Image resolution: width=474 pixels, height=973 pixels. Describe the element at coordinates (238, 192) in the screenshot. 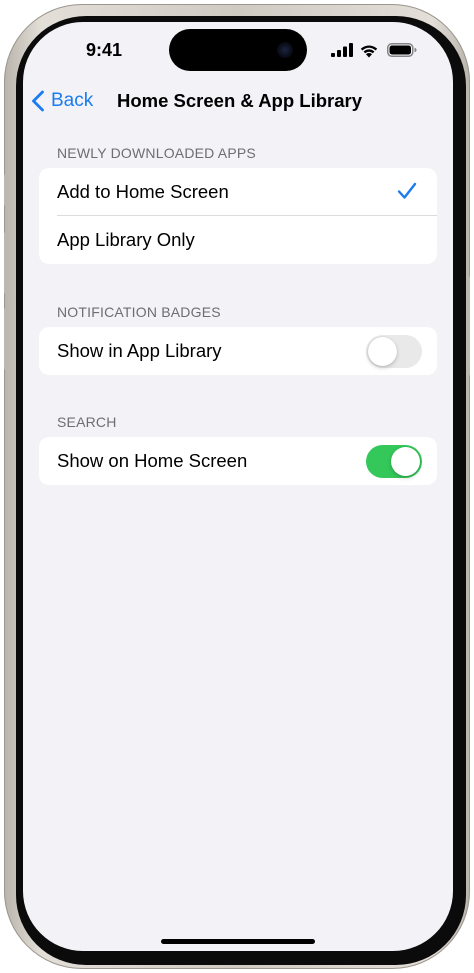

I see `row-add-to-home-screen: Add to Home Screen` at that location.